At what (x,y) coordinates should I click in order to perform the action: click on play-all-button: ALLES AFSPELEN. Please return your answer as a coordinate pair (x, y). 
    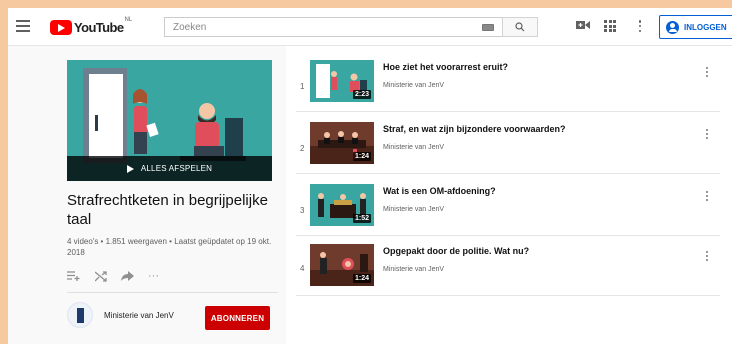
    Looking at the image, I should click on (169, 168).